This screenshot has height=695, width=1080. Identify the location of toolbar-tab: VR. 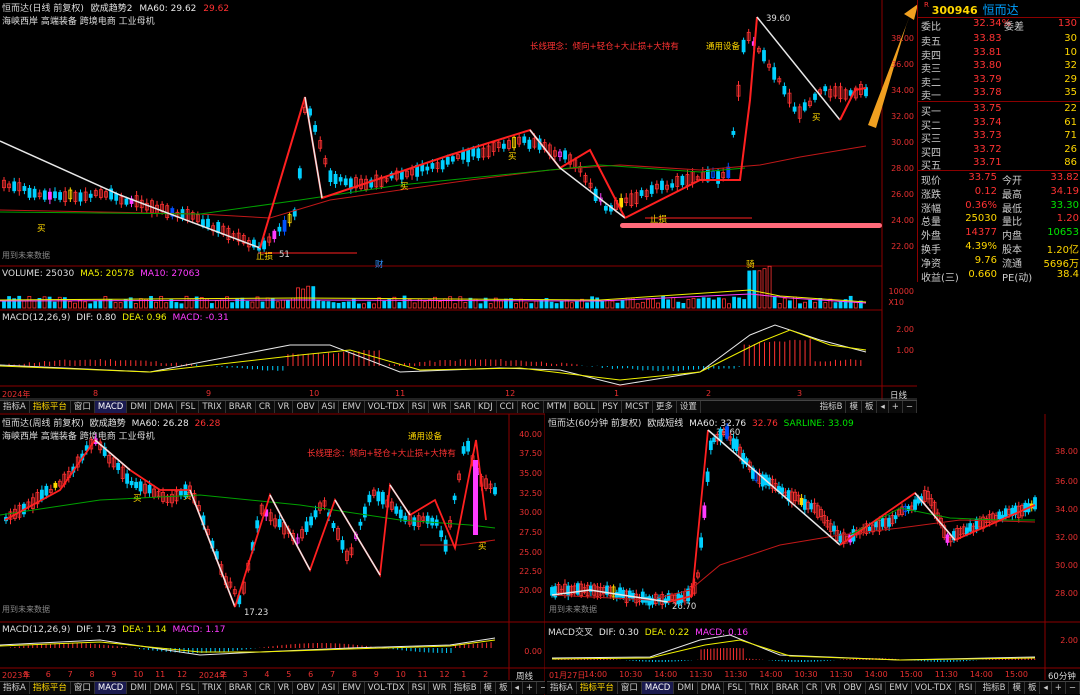
(831, 688).